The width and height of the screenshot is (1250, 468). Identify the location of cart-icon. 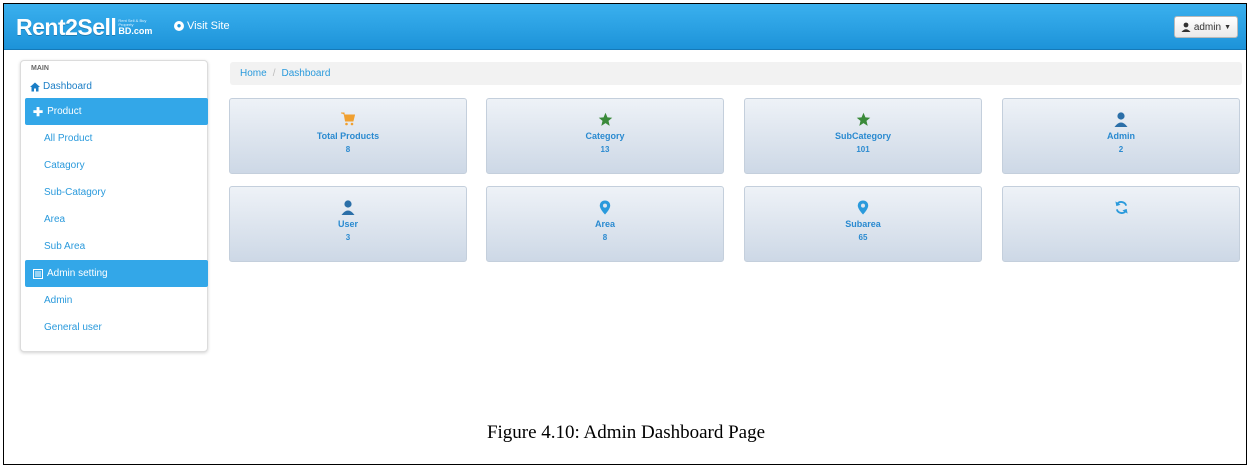
(348, 119).